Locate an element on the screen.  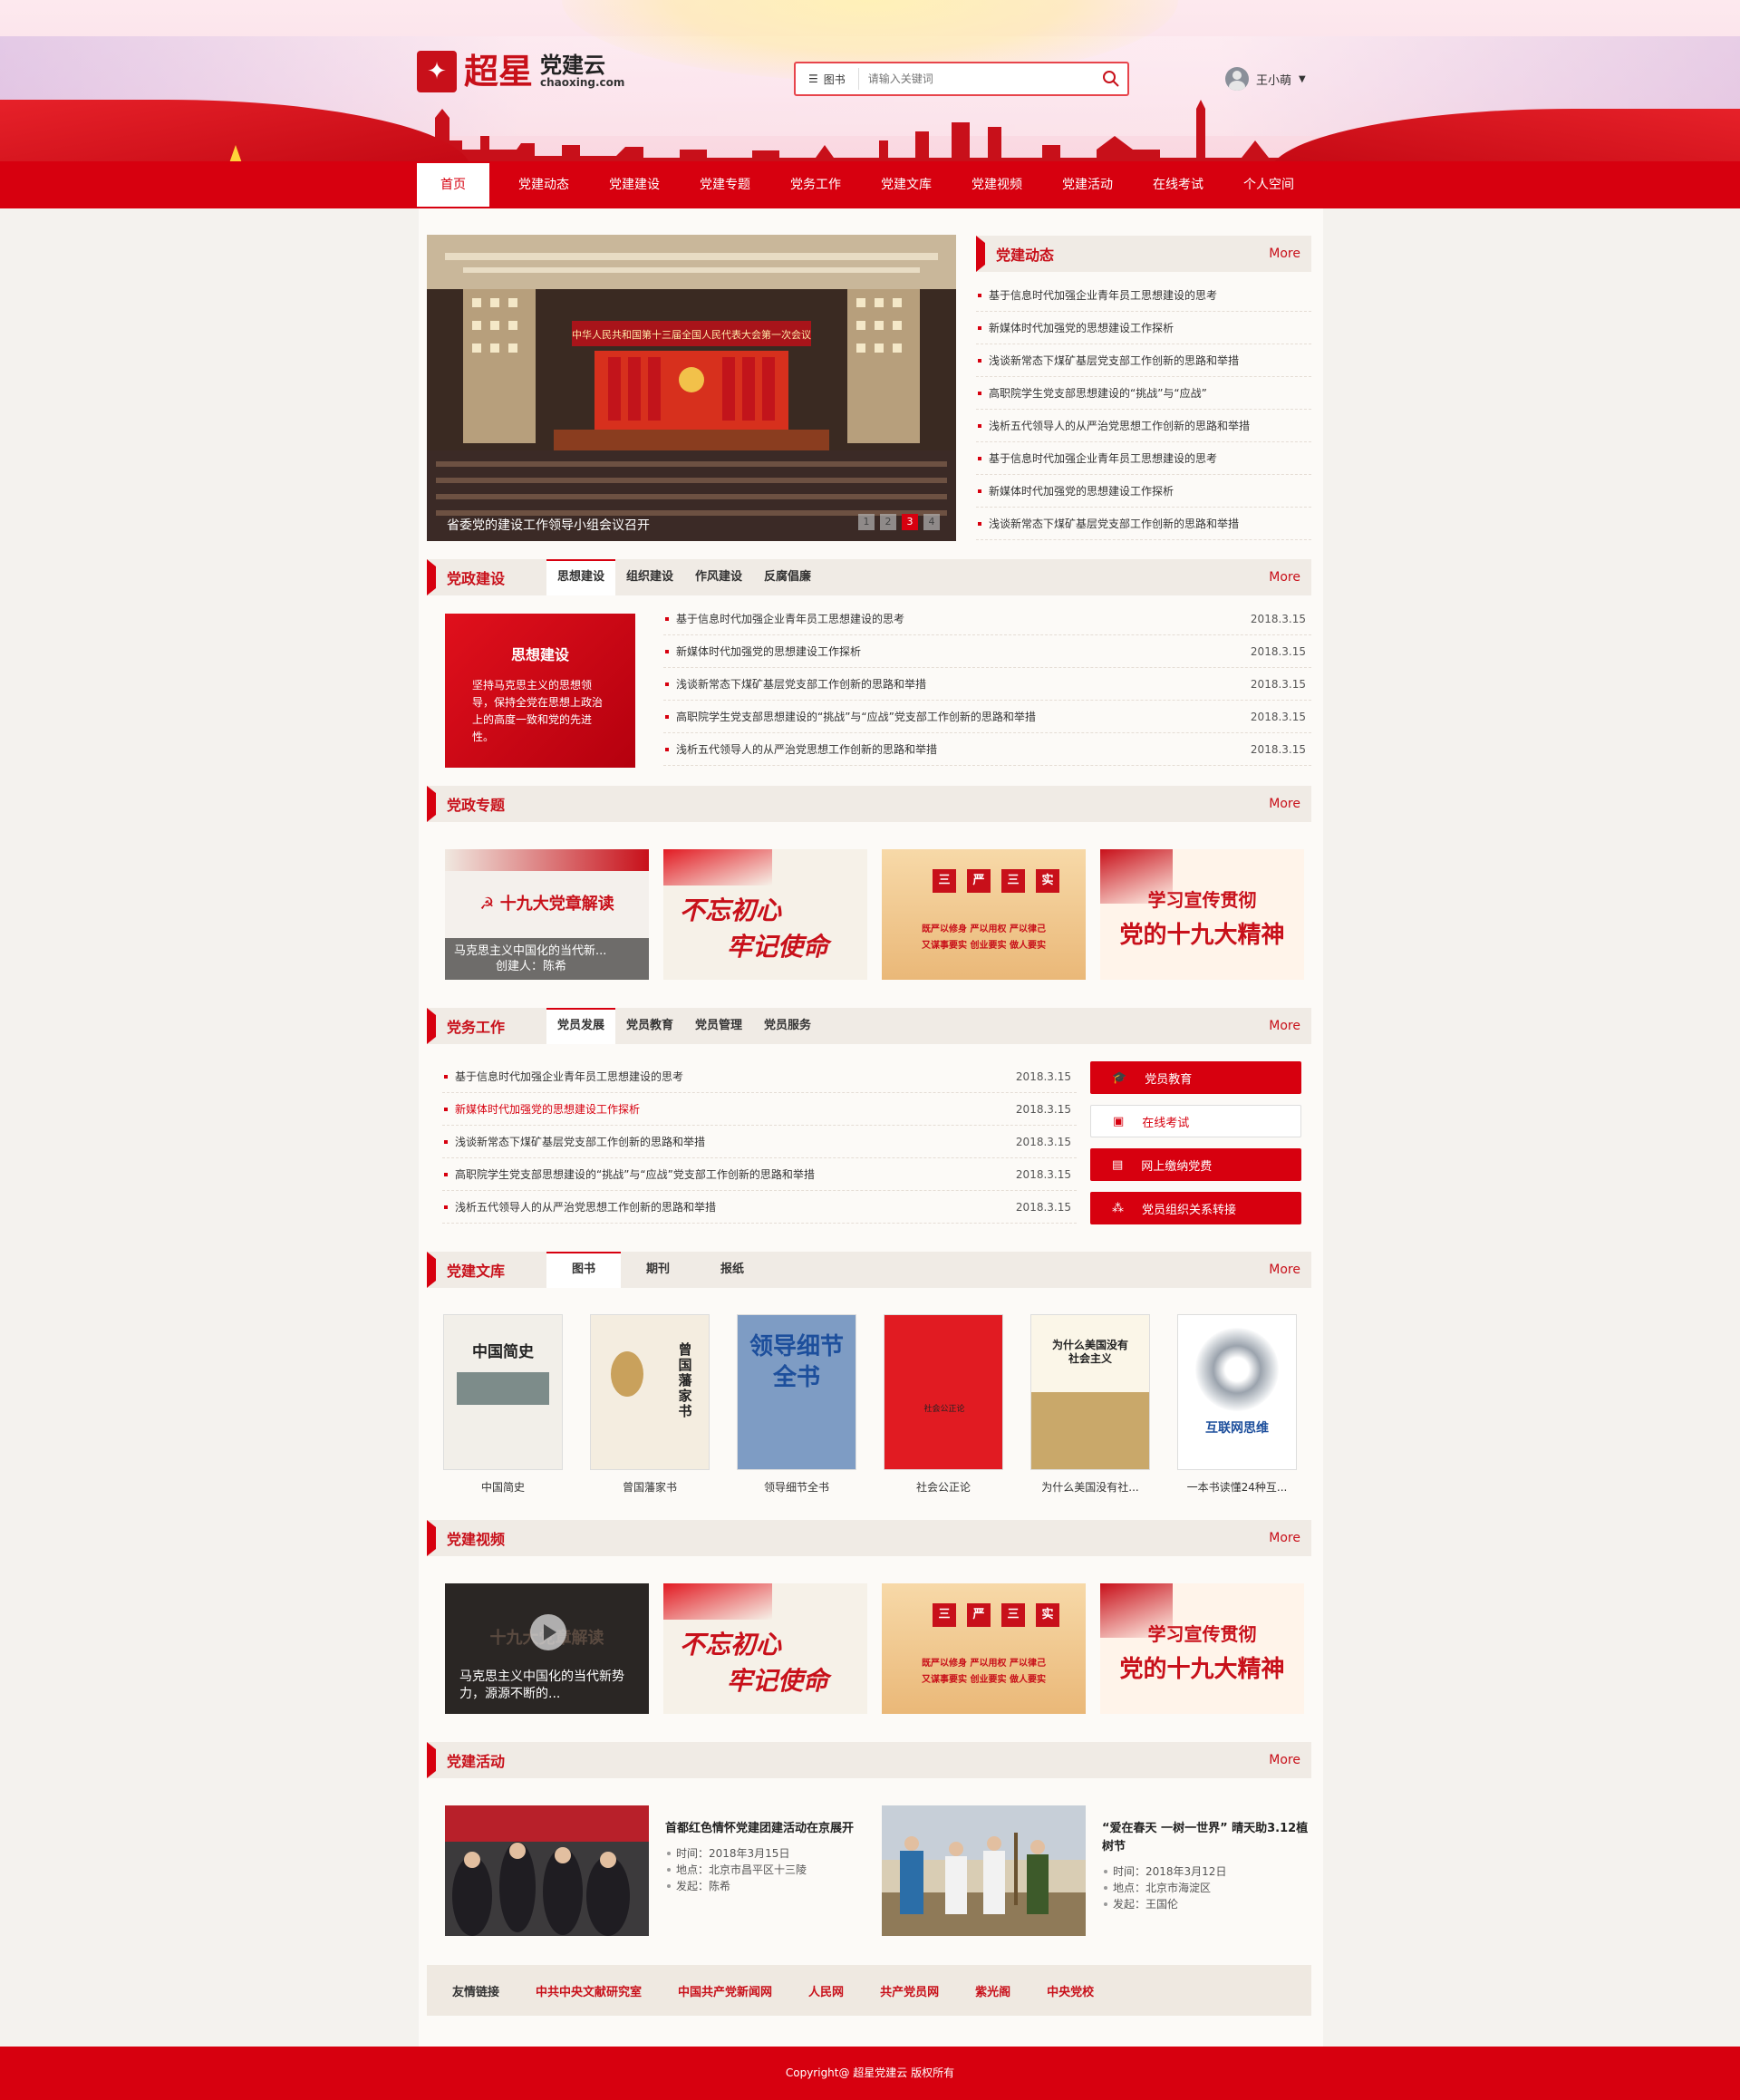
list-item: 浅析五代领导人的从严治党思想工作创新的思路和举措 is located at coordinates (1143, 426).